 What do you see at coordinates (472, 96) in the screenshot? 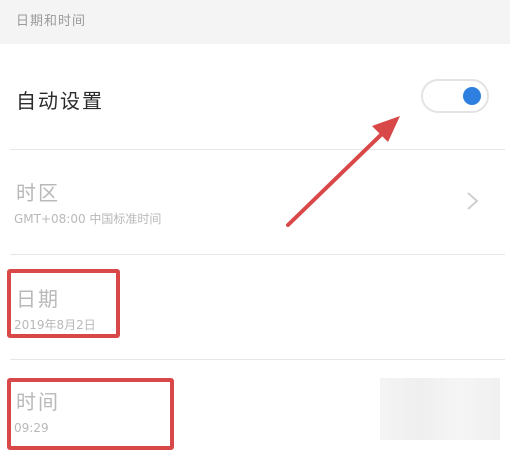
I see `toggle-knob` at bounding box center [472, 96].